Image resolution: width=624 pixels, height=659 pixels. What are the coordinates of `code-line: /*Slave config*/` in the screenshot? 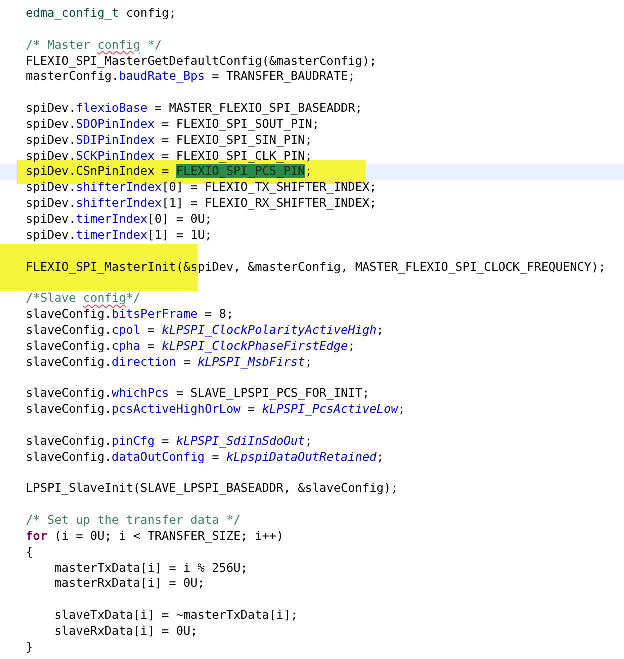 It's located at (83, 299).